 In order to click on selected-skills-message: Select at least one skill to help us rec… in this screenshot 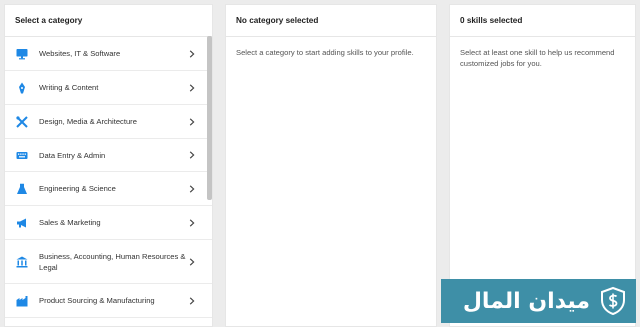, I will do `click(537, 58)`.